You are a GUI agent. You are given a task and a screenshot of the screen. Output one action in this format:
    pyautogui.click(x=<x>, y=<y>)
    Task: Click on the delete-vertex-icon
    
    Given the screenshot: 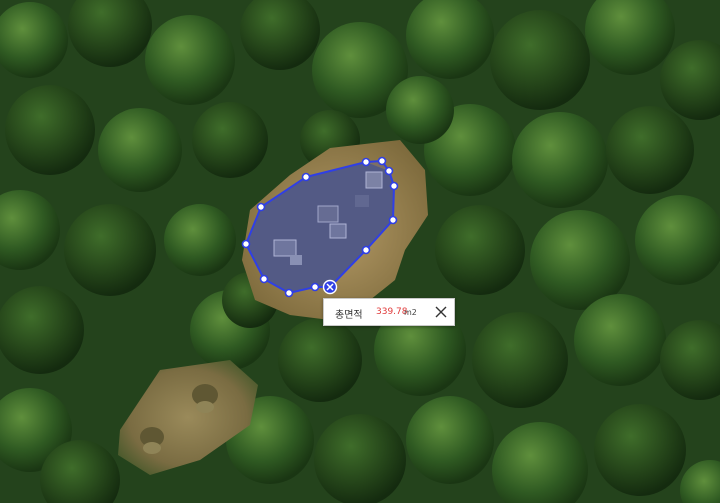 What is the action you would take?
    pyautogui.click(x=330, y=287)
    